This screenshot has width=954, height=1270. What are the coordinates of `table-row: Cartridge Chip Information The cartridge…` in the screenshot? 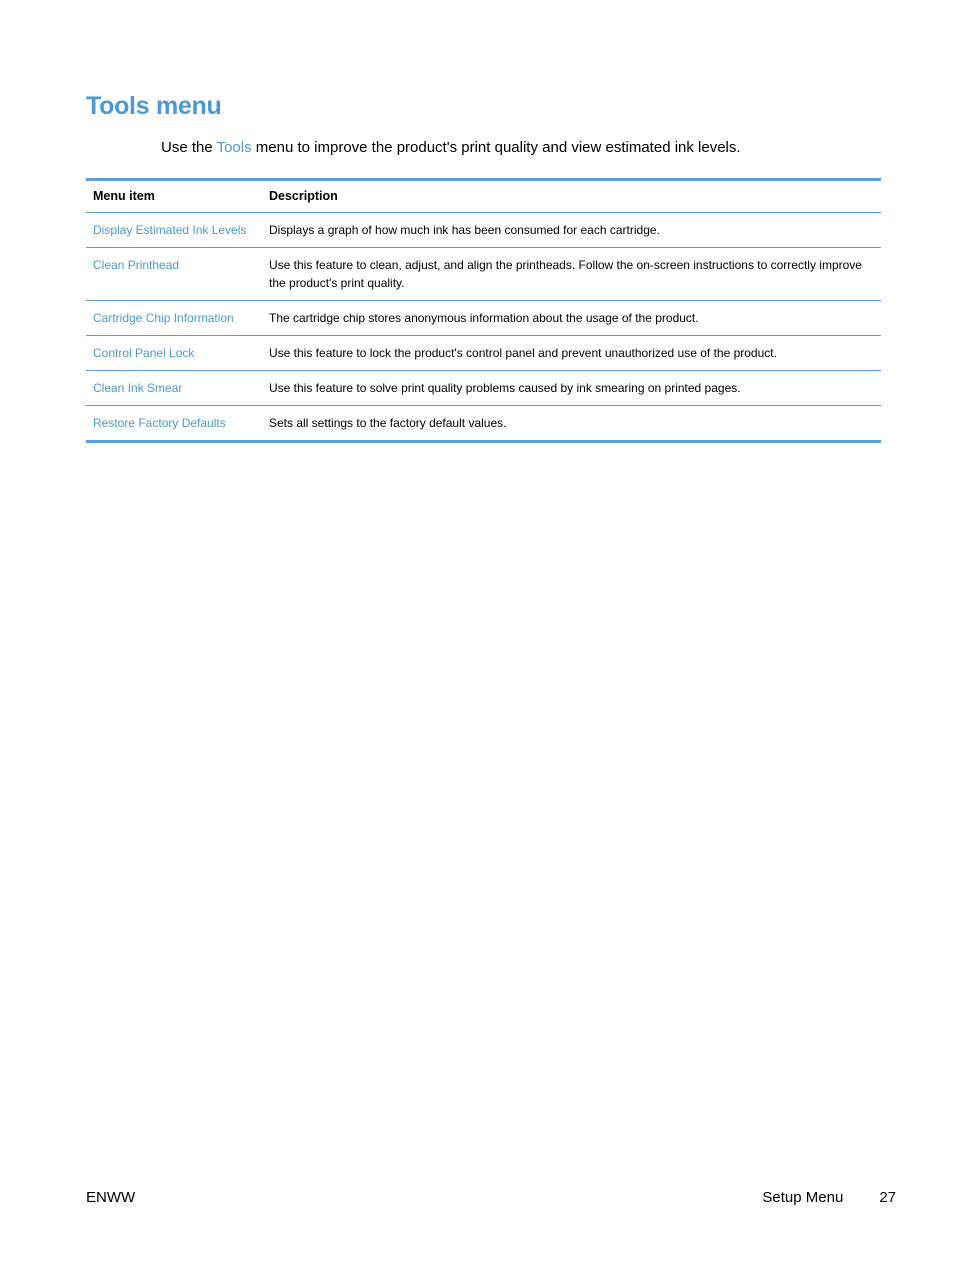 It's located at (483, 318).